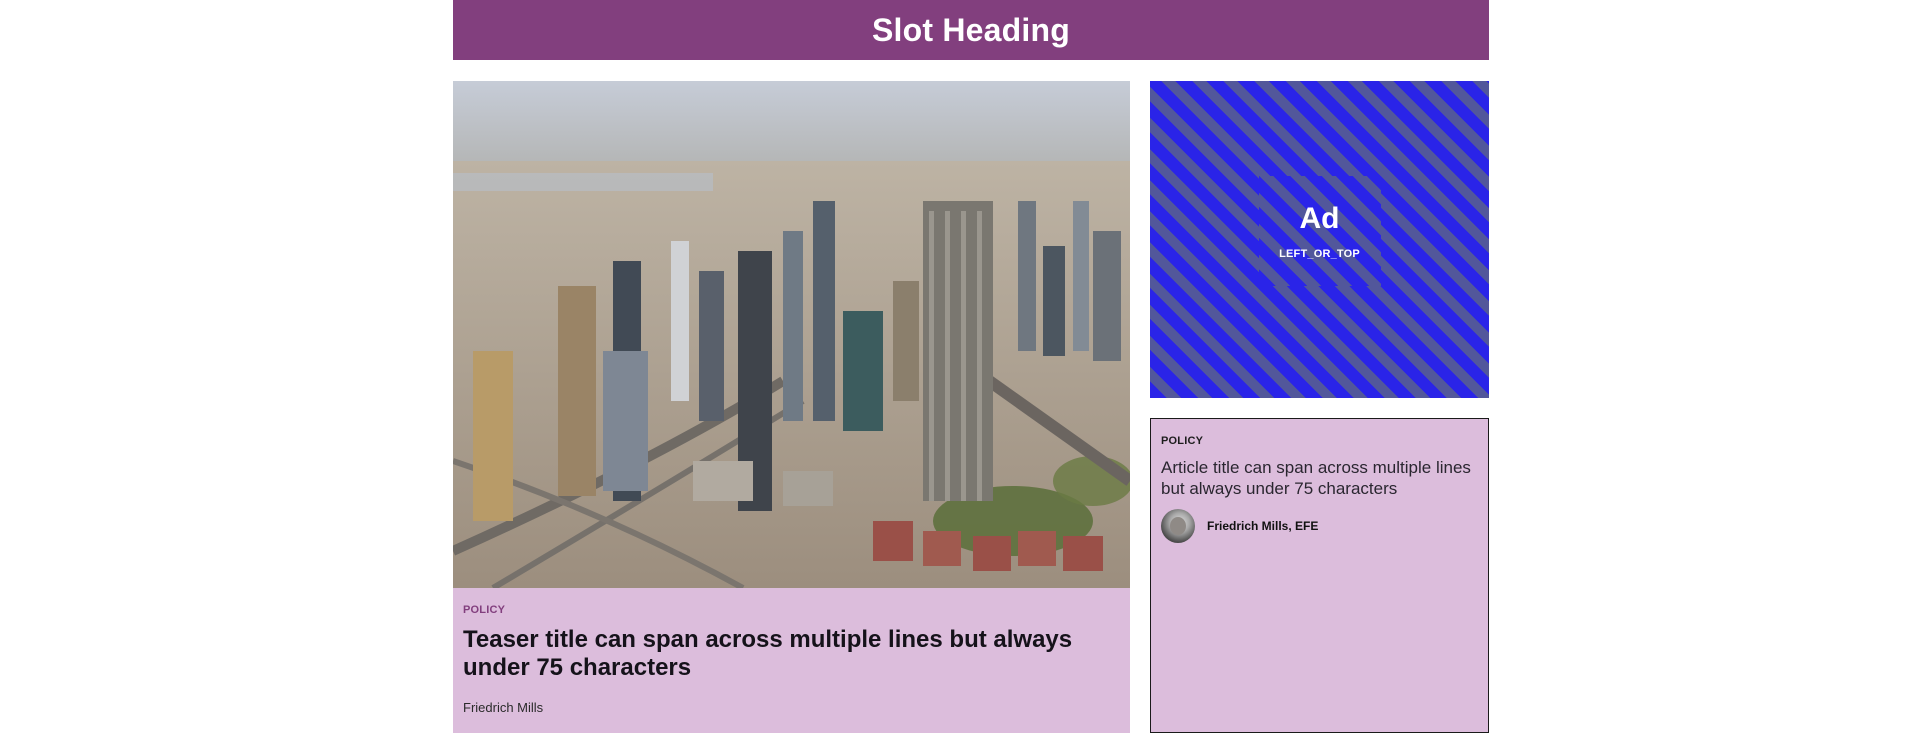 The width and height of the screenshot is (1920, 735). Describe the element at coordinates (791, 707) in the screenshot. I see `teaser-author: Friedrich Mills` at that location.